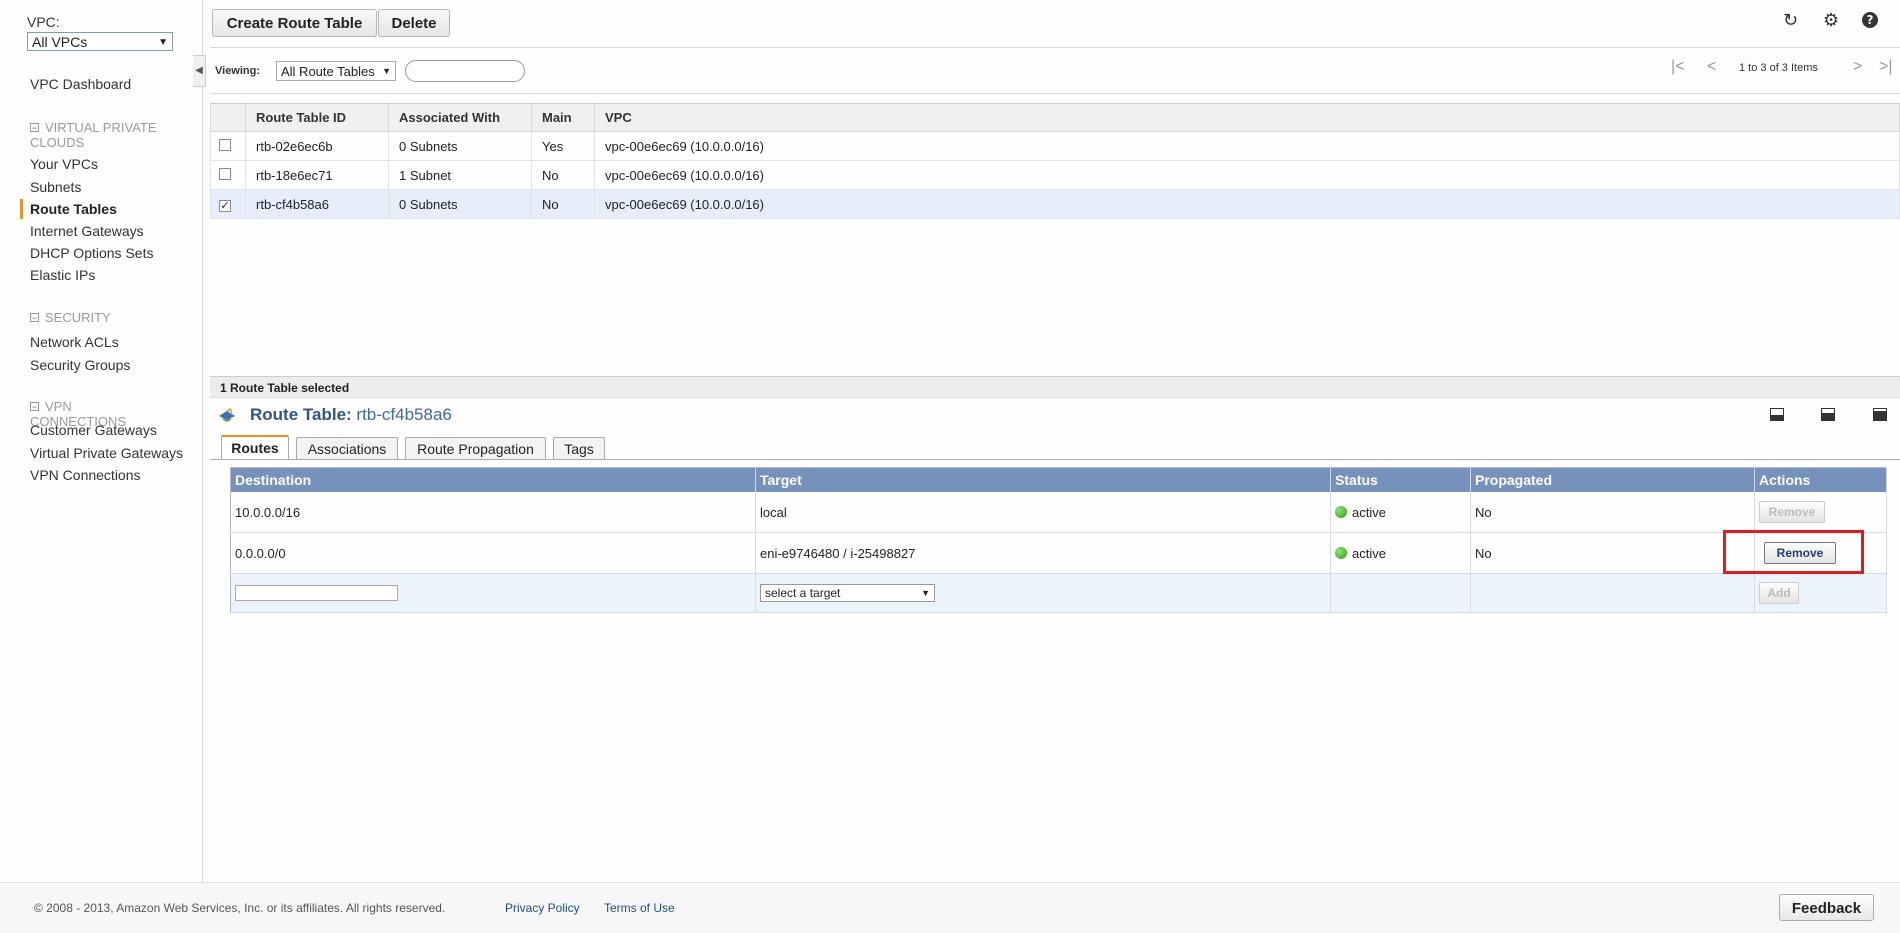 The width and height of the screenshot is (1900, 933). What do you see at coordinates (73, 209) in the screenshot?
I see `sidebar-item-route-tables: Route Tables` at bounding box center [73, 209].